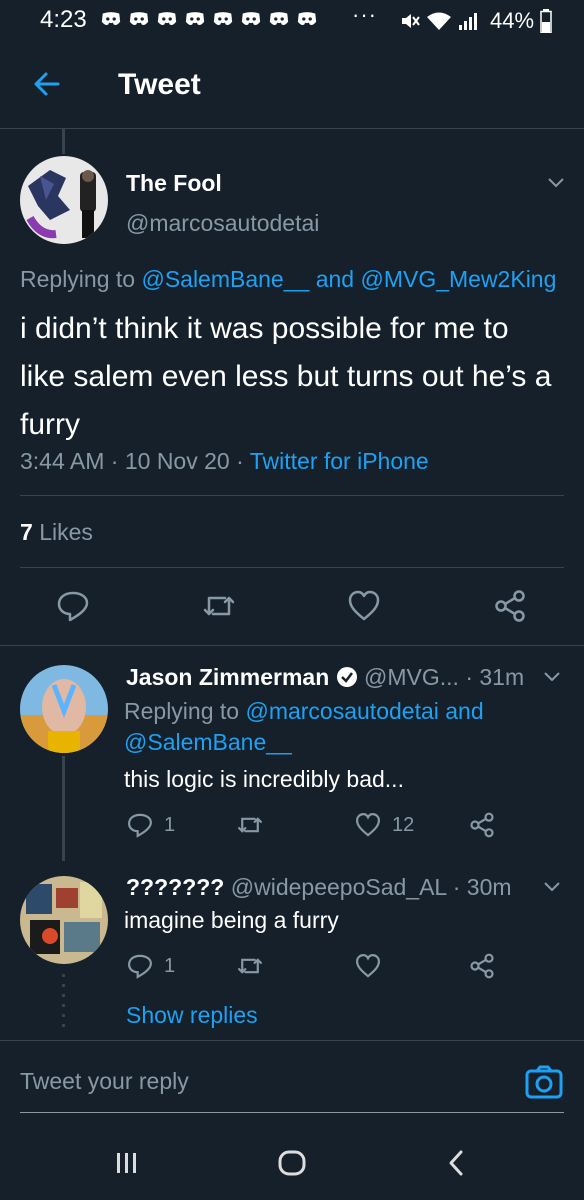  I want to click on tweet-meta: 3:44 AM · 10 Nov 20 · Twitter for iPhone, so click(224, 461).